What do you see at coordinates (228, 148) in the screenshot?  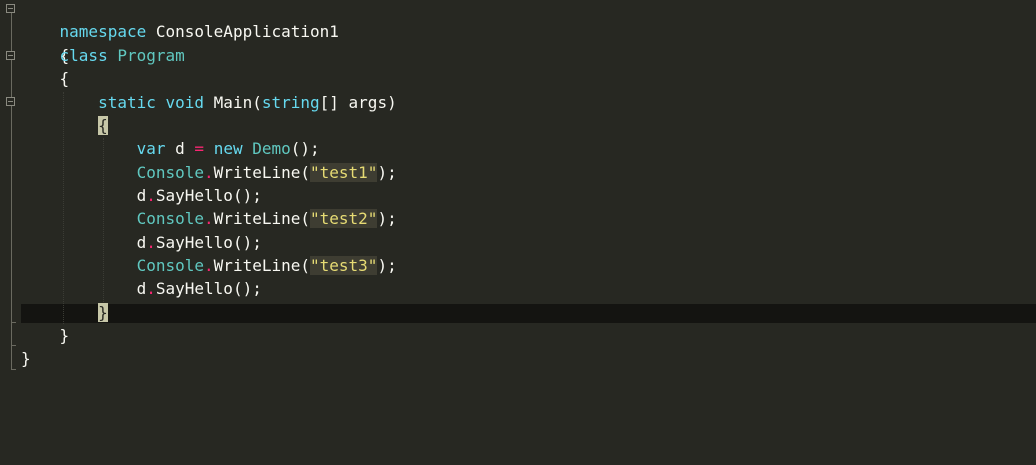 I see `keyword: new` at bounding box center [228, 148].